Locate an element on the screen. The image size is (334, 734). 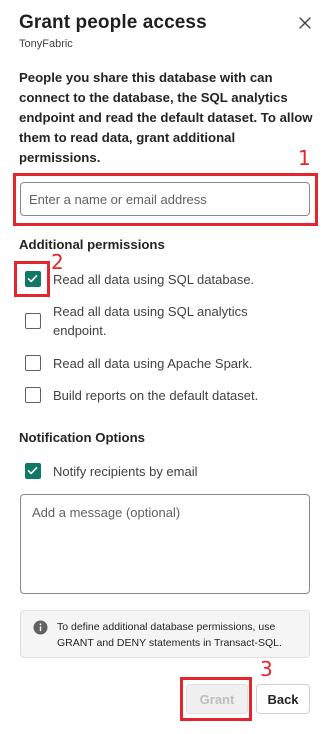
annotation-1: 1 is located at coordinates (304, 158).